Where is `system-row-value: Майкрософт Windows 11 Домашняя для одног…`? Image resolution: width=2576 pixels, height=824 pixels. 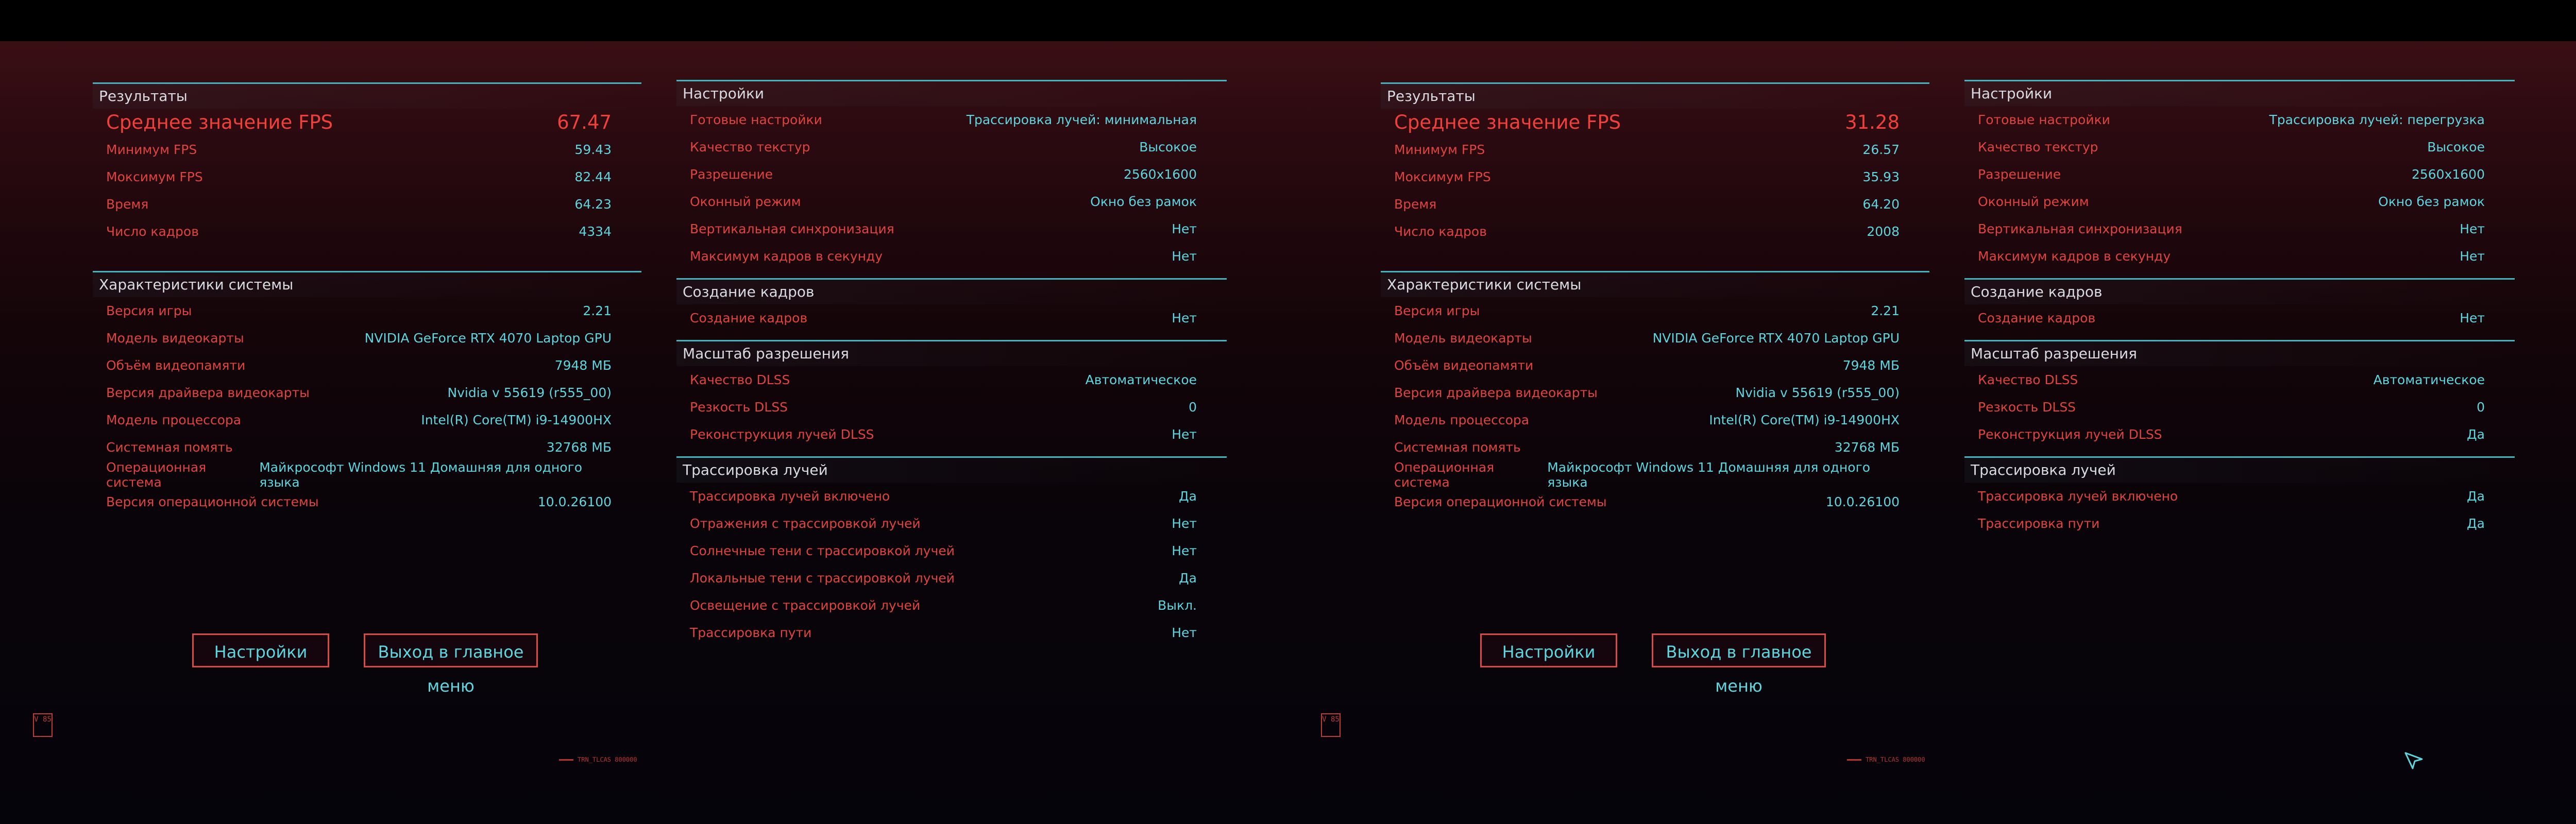 system-row-value: Майкрософт Windows 11 Домашняя для одног… is located at coordinates (421, 475).